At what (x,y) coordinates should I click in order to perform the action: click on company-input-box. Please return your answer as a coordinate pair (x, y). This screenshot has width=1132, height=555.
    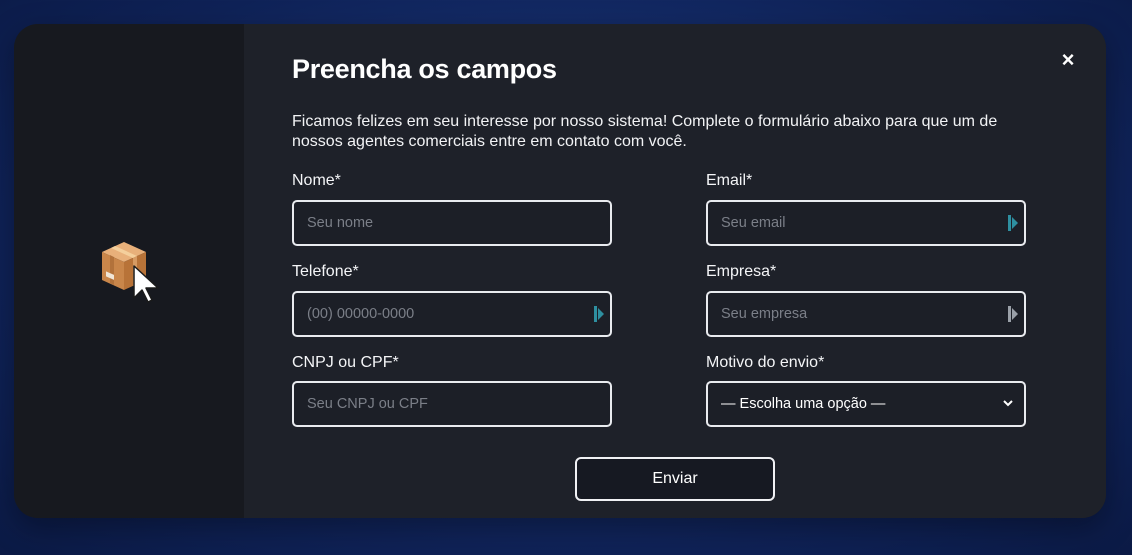
    Looking at the image, I should click on (866, 314).